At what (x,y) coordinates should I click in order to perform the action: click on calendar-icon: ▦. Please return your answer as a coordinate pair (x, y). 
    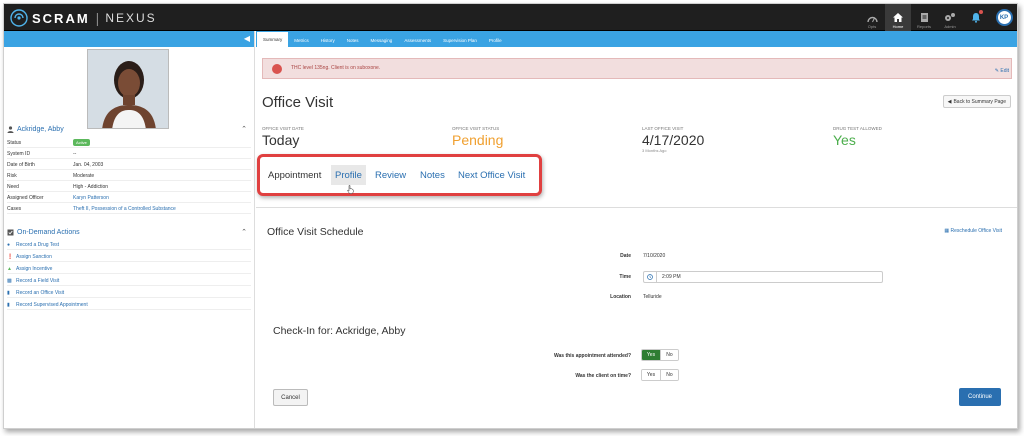
    Looking at the image, I should click on (947, 231).